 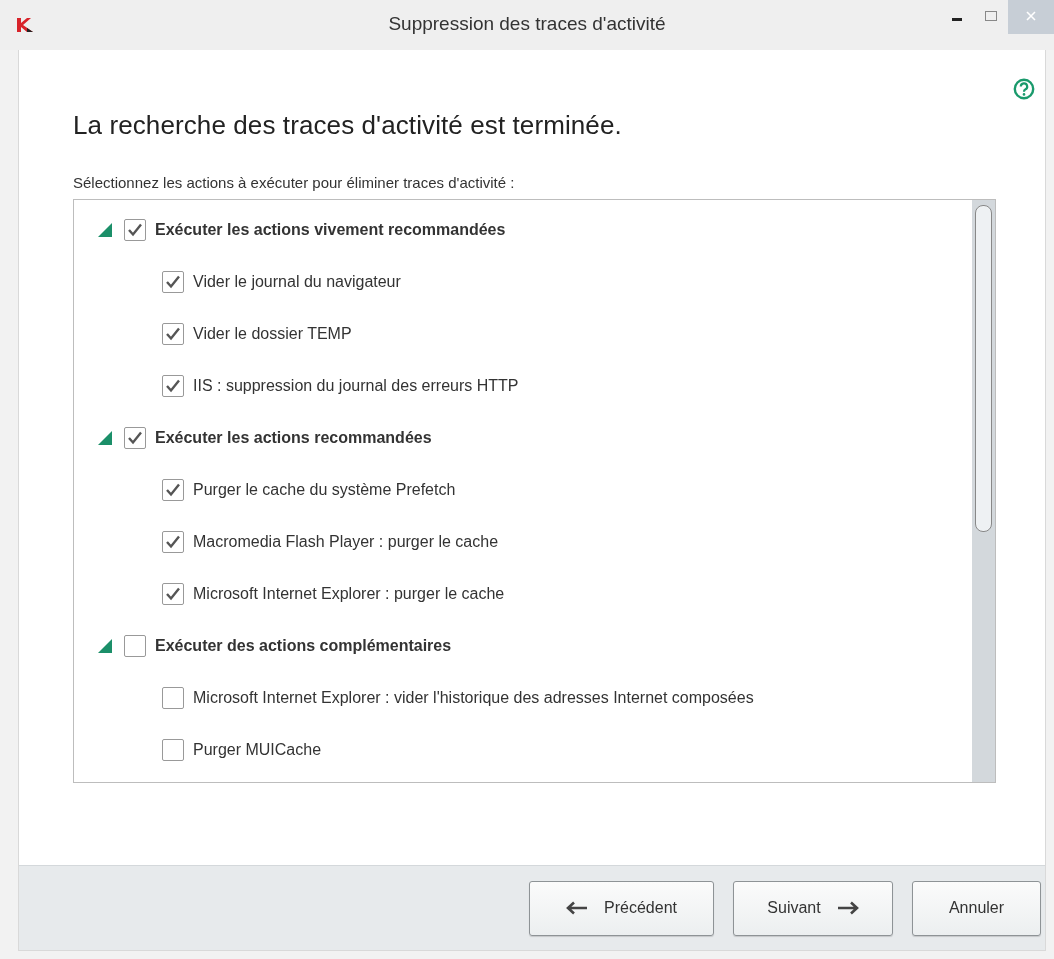 I want to click on action-label: Vider le dossier TEMP, so click(x=272, y=334).